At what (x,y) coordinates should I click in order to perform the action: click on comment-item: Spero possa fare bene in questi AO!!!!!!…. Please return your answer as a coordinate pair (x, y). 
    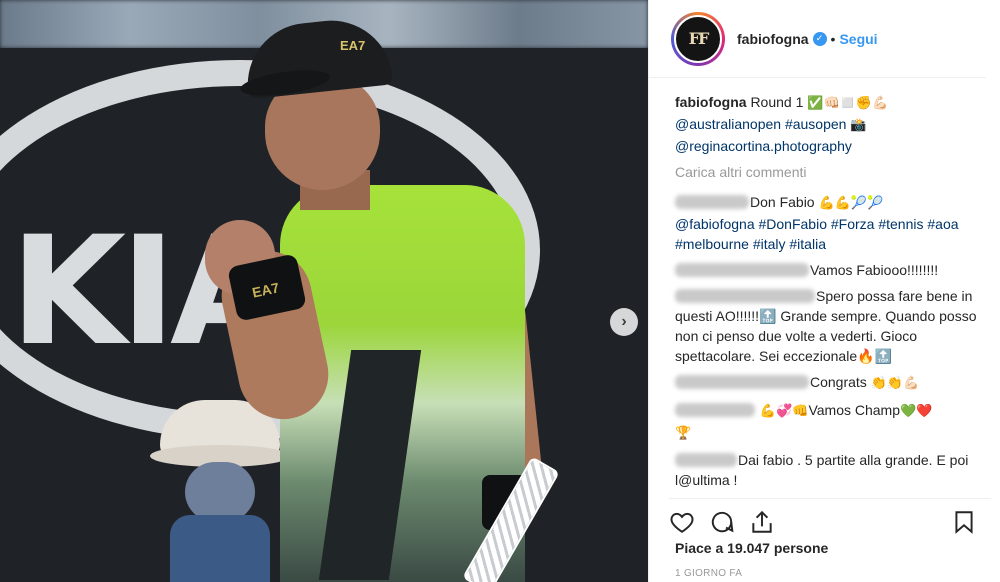
    Looking at the image, I should click on (830, 326).